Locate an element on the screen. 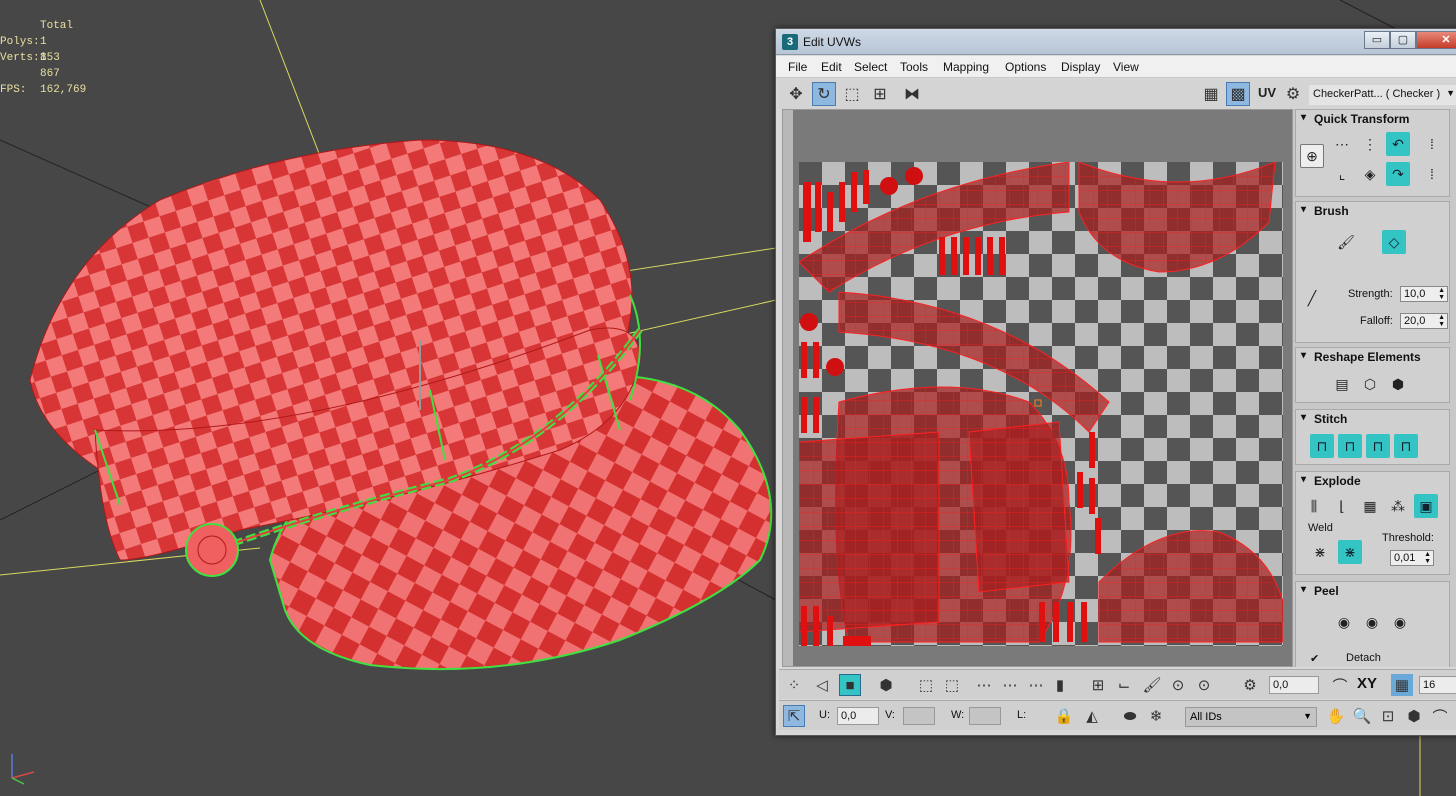  freeform-tool-icon: ⊞ is located at coordinates (880, 94).